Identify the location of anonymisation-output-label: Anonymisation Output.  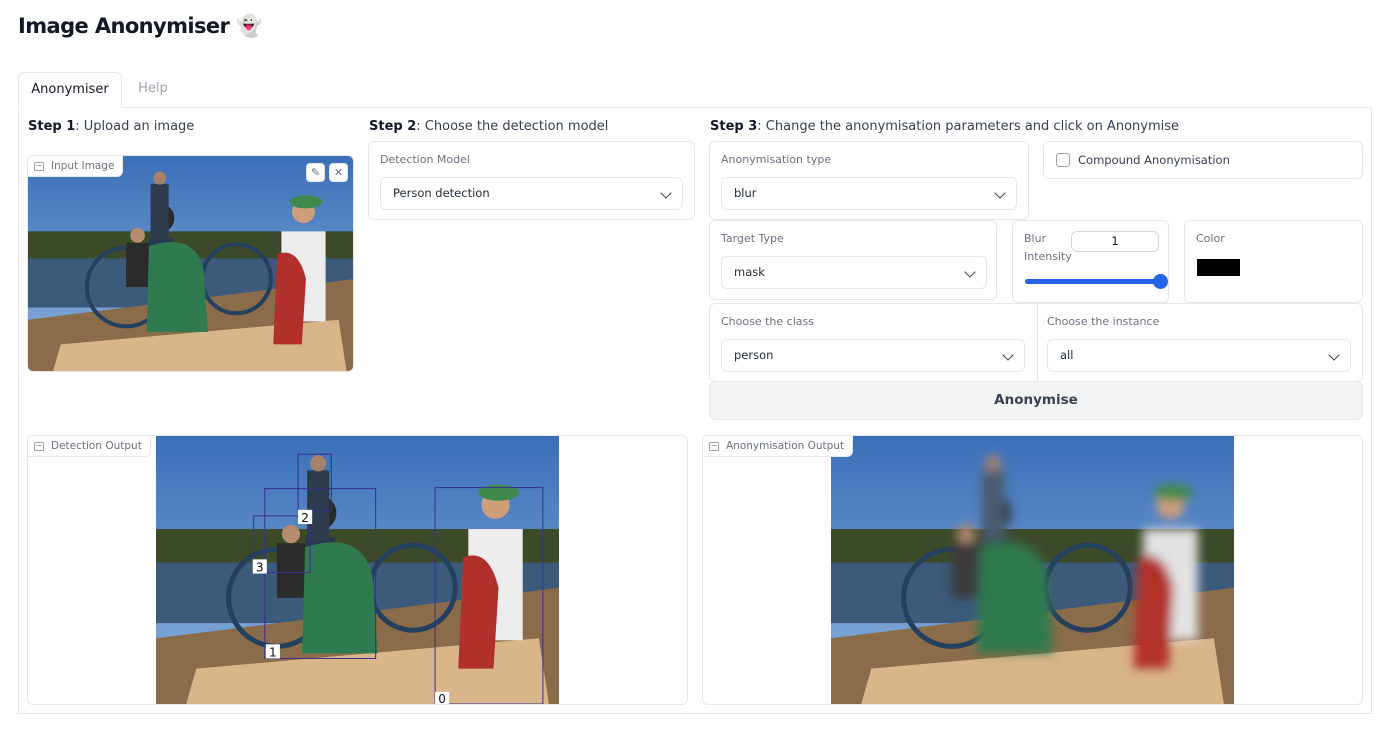
(778, 446).